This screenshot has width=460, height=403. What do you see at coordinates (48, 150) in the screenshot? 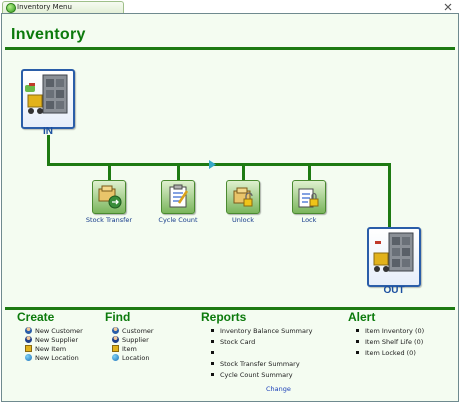
I see `flow-line-in` at bounding box center [48, 150].